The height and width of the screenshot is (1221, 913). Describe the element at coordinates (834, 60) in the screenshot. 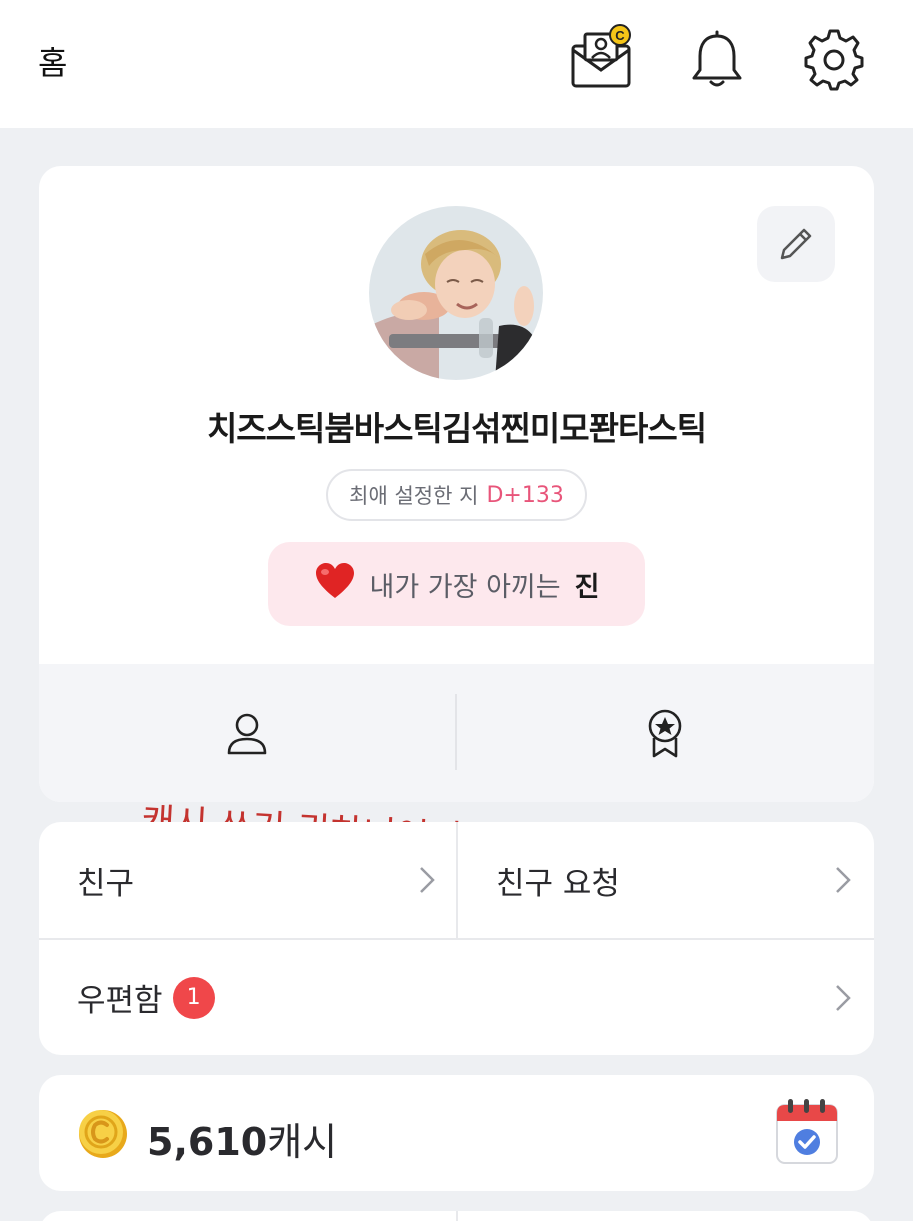

I see `settings-gear-icon` at that location.